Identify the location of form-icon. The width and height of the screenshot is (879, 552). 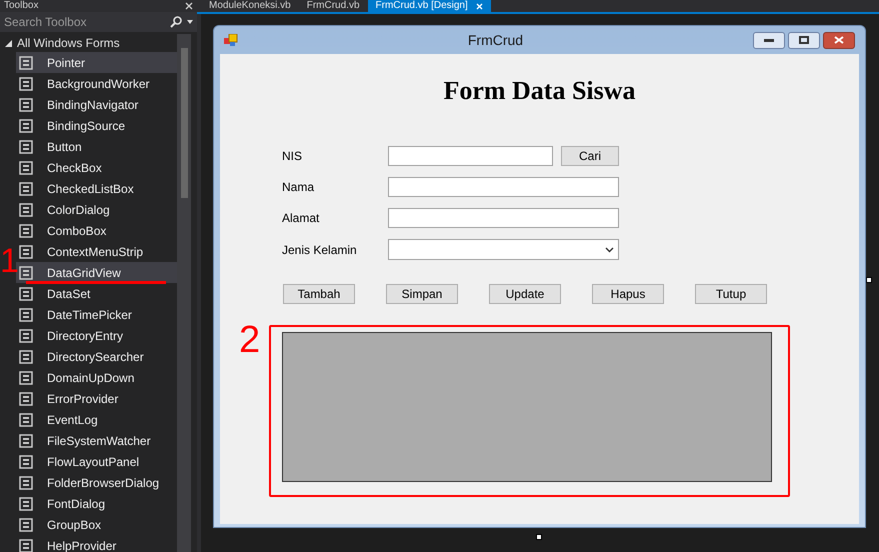
(231, 40).